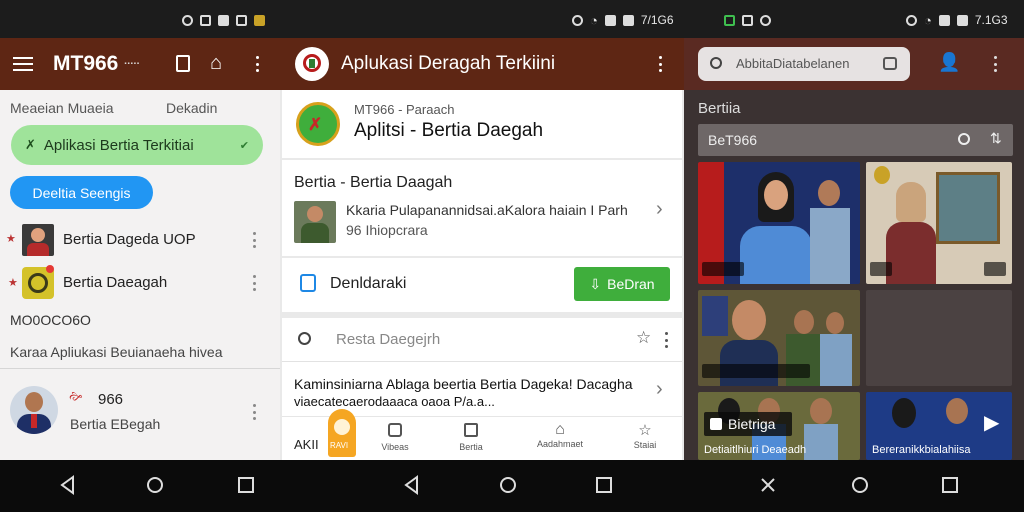  I want to click on status-icons-notify, so click(747, 20).